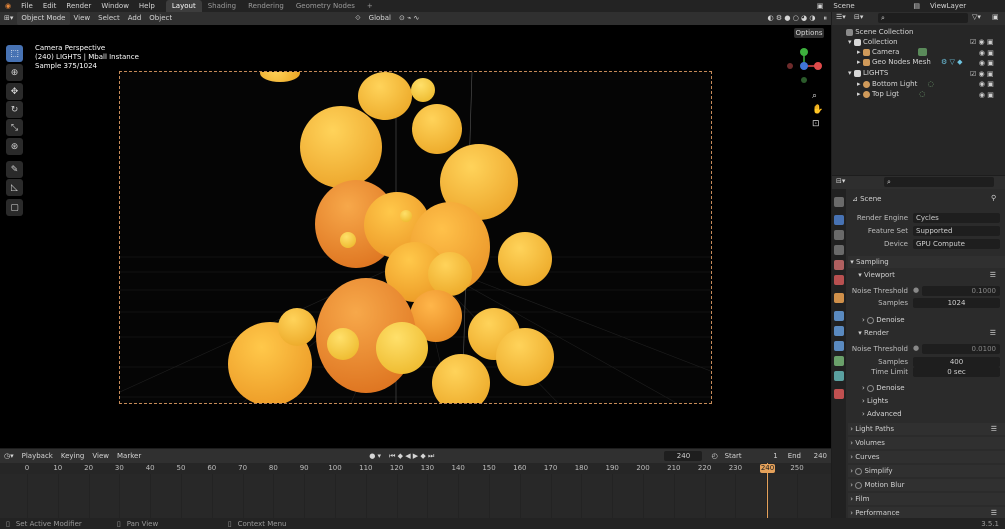 This screenshot has width=1005, height=529. I want to click on object-mode-dropdown: Object Mode, so click(43, 18).